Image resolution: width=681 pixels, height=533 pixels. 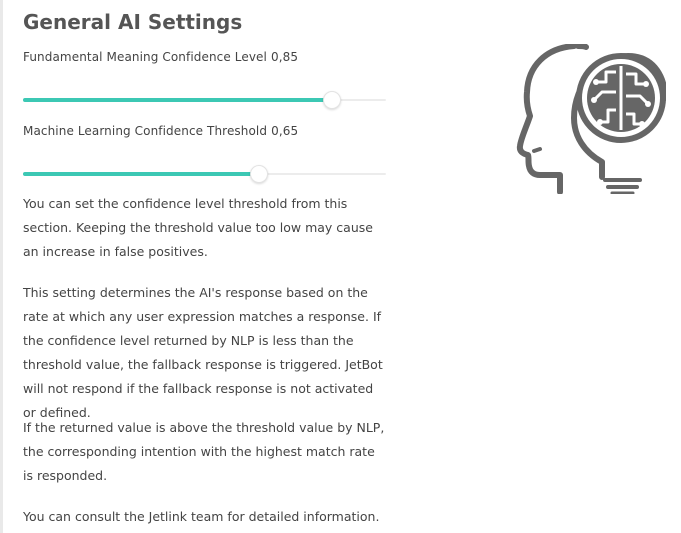 I want to click on fundamental-meaning-label: Fundamental Meaning Confidence Level 0,85, so click(x=160, y=57).